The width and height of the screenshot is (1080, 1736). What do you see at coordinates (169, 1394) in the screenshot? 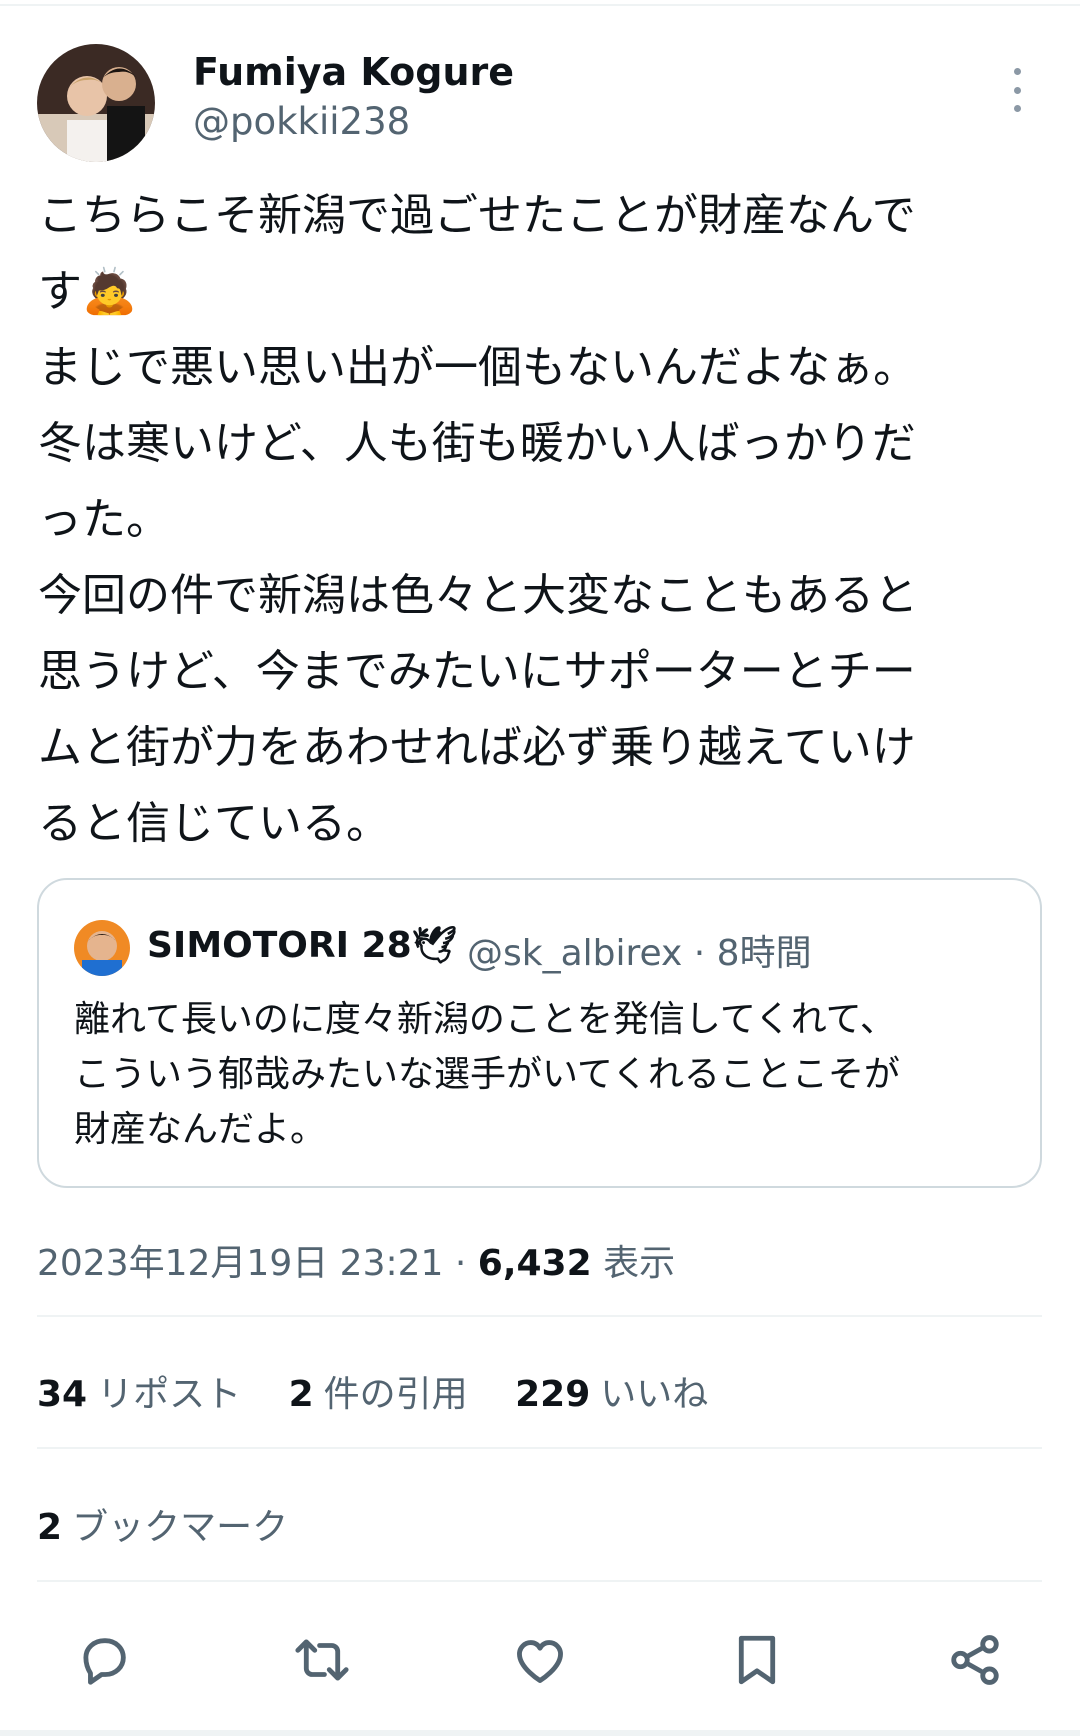
I see `reposts-label: リポスト` at bounding box center [169, 1394].